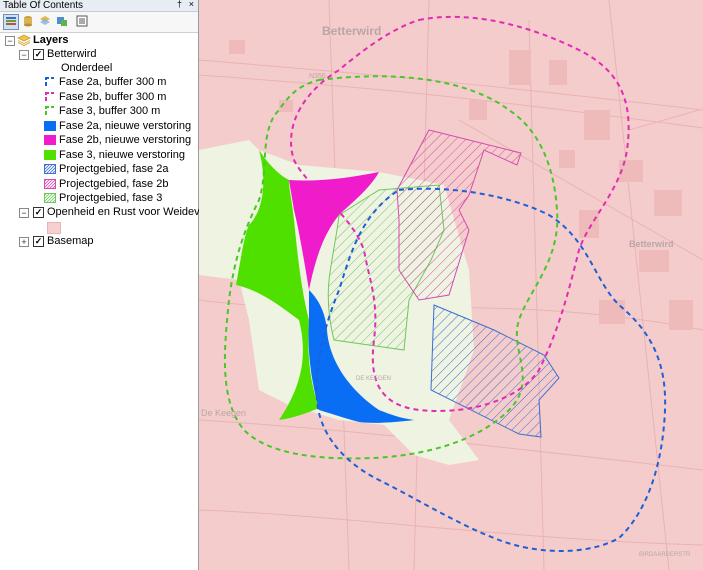 This screenshot has width=703, height=570. Describe the element at coordinates (82, 22) in the screenshot. I see `options-icon` at that location.